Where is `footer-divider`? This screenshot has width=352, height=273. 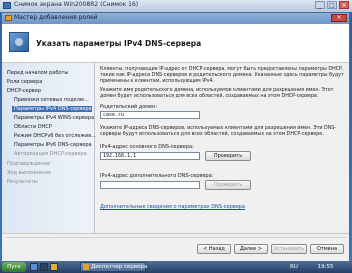 footer-divider is located at coordinates (176, 237).